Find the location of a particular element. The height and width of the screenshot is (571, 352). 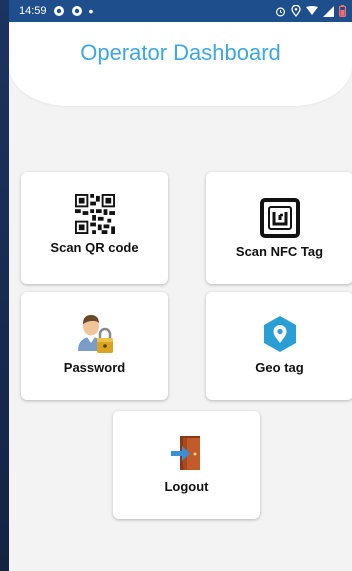

alarm-icon is located at coordinates (280, 11).